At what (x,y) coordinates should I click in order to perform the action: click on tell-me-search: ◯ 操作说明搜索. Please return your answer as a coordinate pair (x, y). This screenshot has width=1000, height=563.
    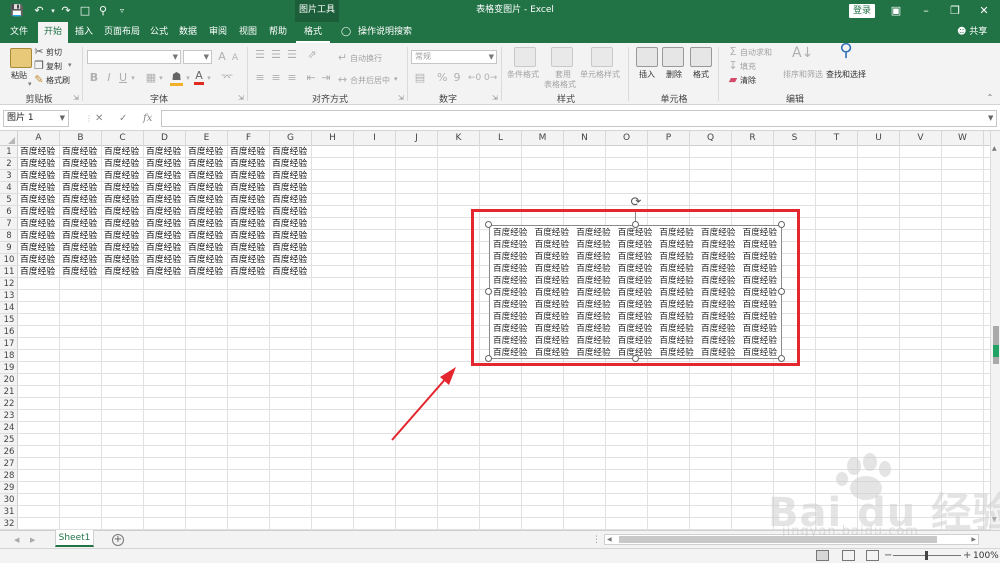
    Looking at the image, I should click on (376, 32).